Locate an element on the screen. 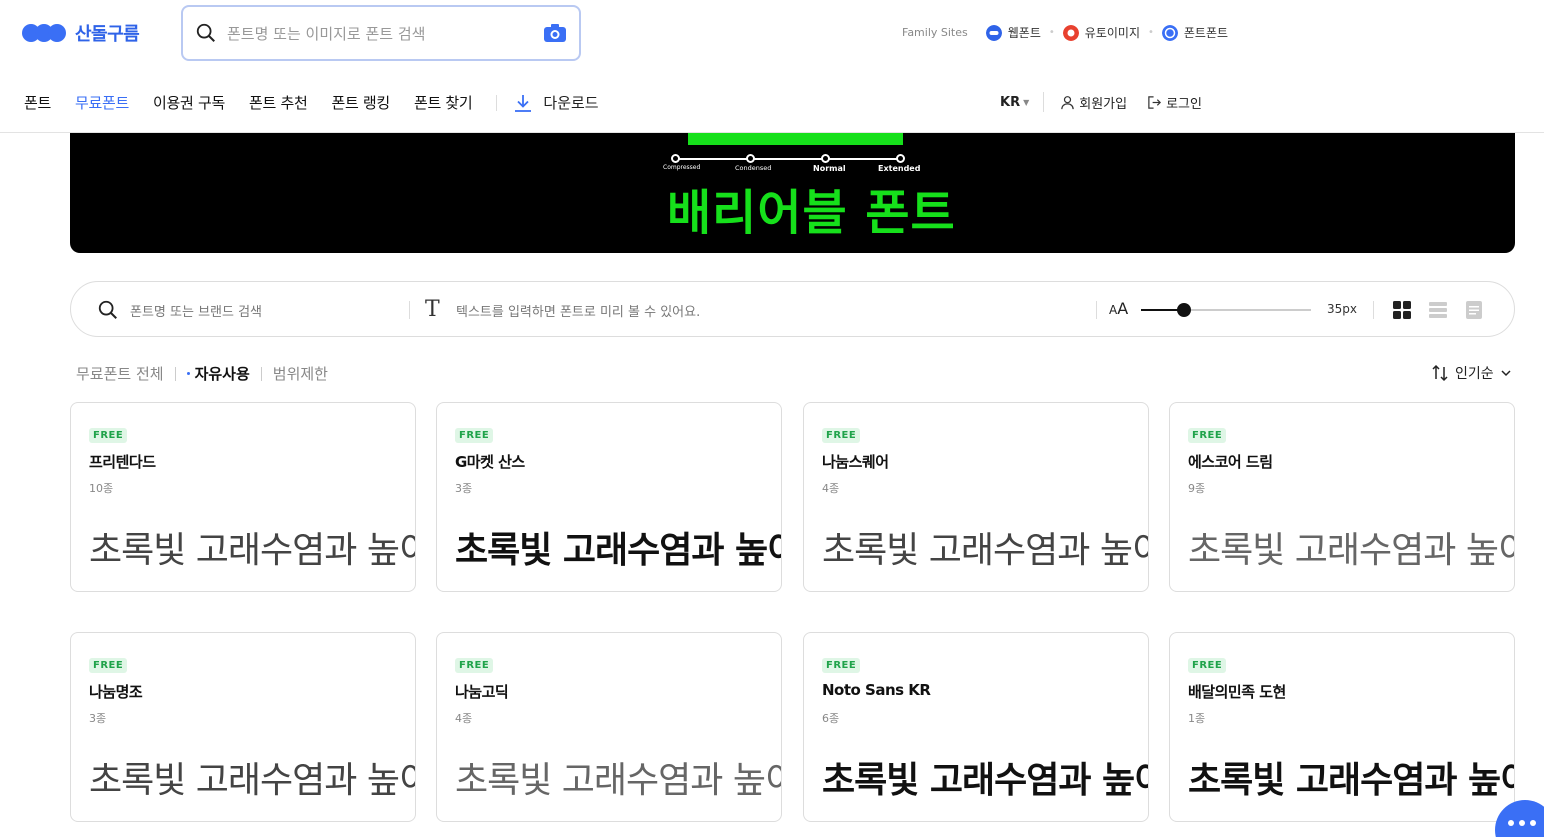 This screenshot has height=837, width=1544. text-icon: T is located at coordinates (432, 309).